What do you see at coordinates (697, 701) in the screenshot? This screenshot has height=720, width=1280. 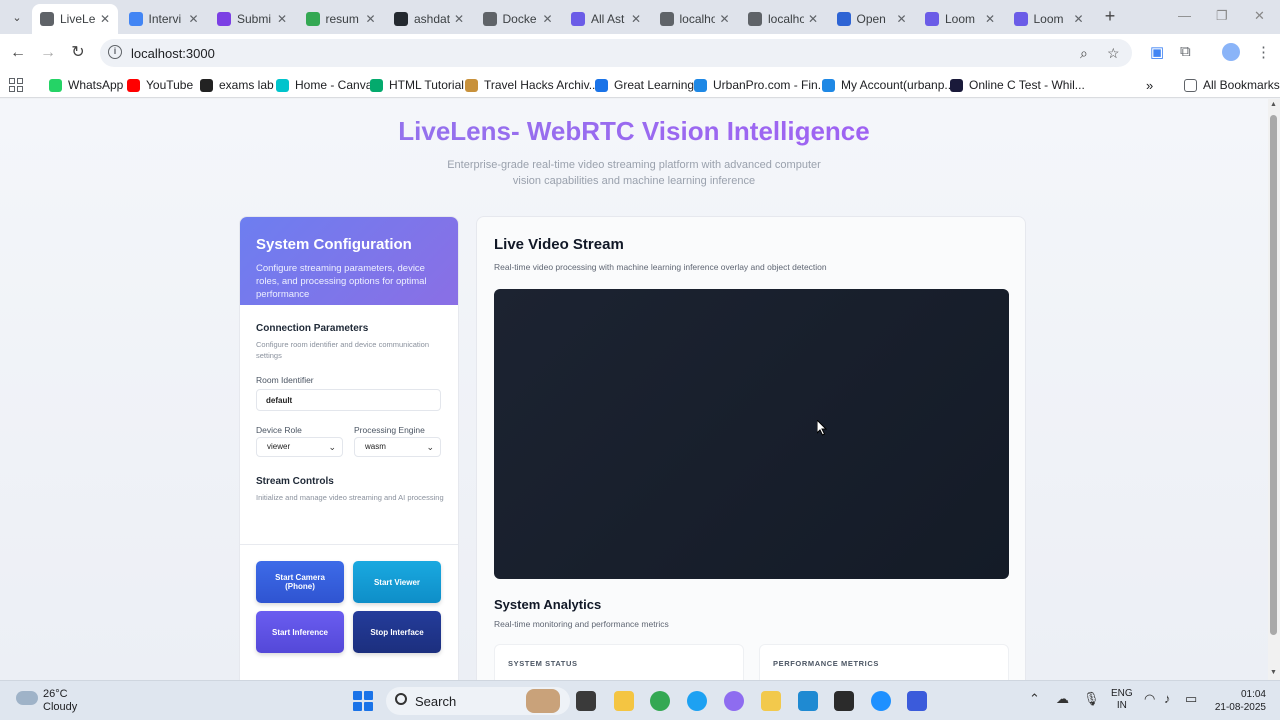 I see `edge-icon` at bounding box center [697, 701].